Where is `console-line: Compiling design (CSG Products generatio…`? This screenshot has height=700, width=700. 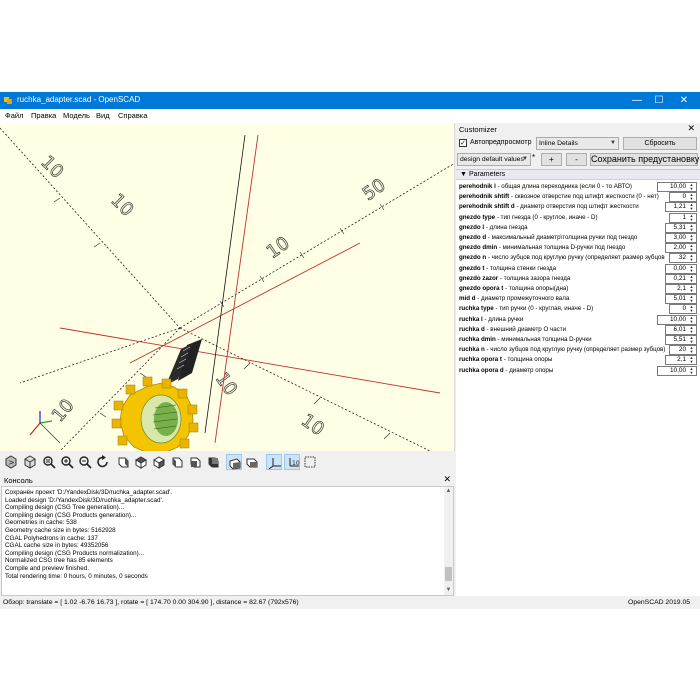
console-line: Compiling design (CSG Products generatio… is located at coordinates (71, 515).